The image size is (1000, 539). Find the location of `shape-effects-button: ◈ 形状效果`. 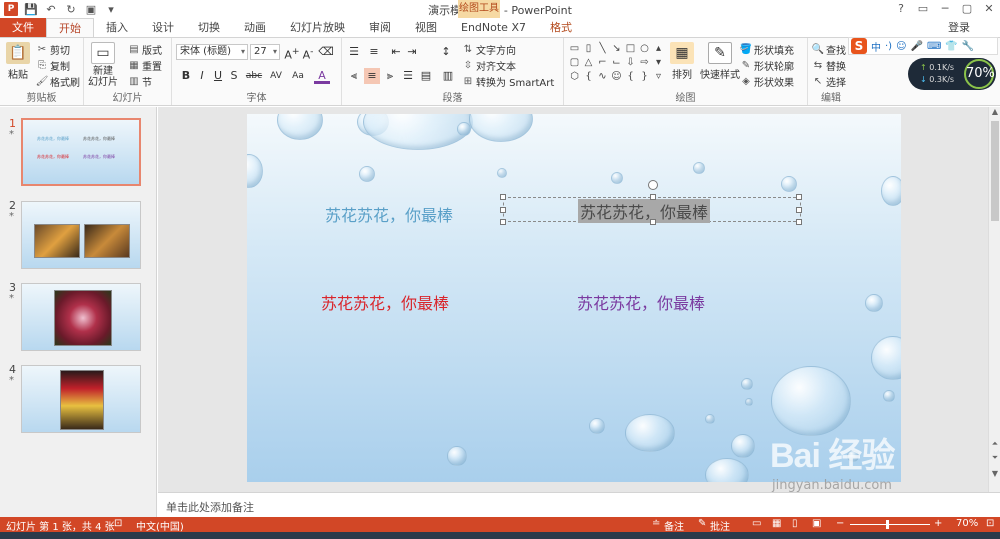

shape-effects-button: ◈ 形状效果 is located at coordinates (767, 81).